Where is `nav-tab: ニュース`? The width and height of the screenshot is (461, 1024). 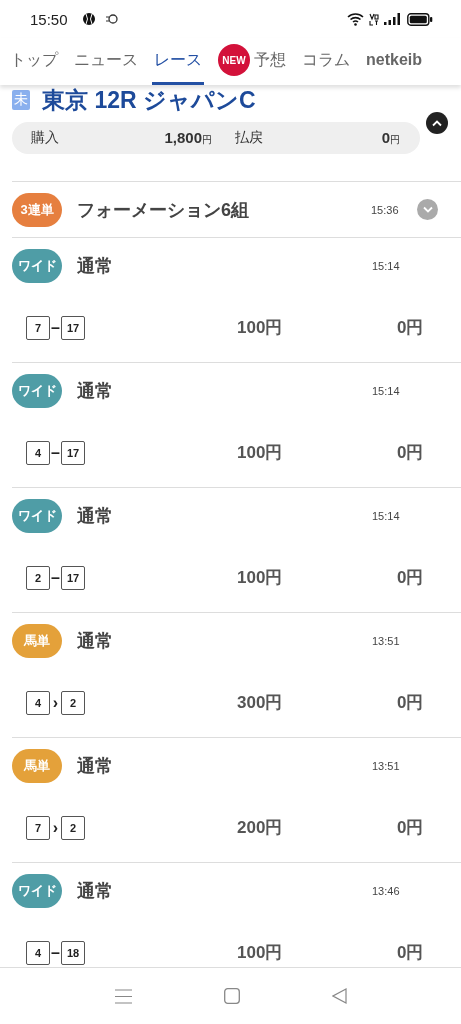
nav-tab: ニュース is located at coordinates (106, 61).